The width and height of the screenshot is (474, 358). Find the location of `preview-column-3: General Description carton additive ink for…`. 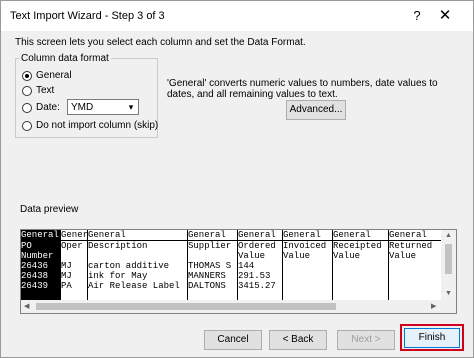

preview-column-3: General Description carton additive ink for… is located at coordinates (138, 266).